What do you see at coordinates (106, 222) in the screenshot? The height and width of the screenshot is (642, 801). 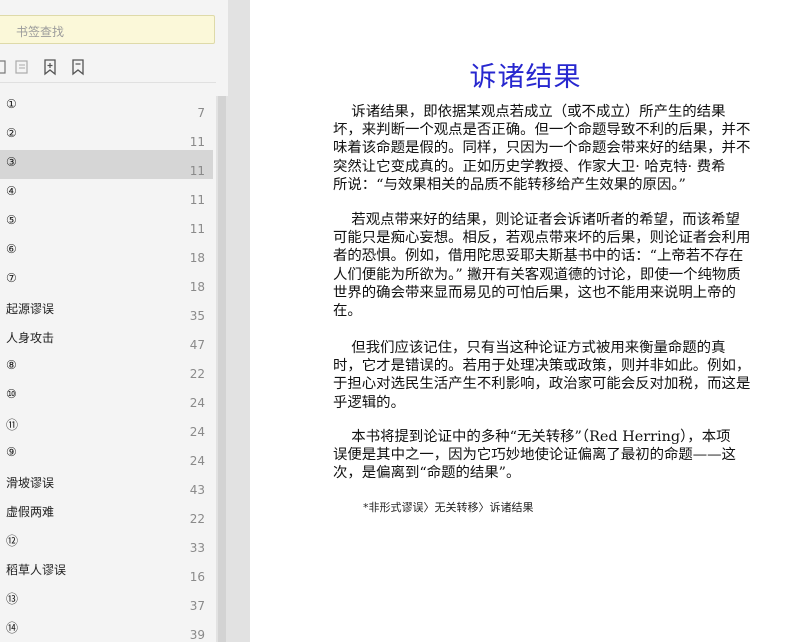 I see `bookmark-item: ⑤ 11` at bounding box center [106, 222].